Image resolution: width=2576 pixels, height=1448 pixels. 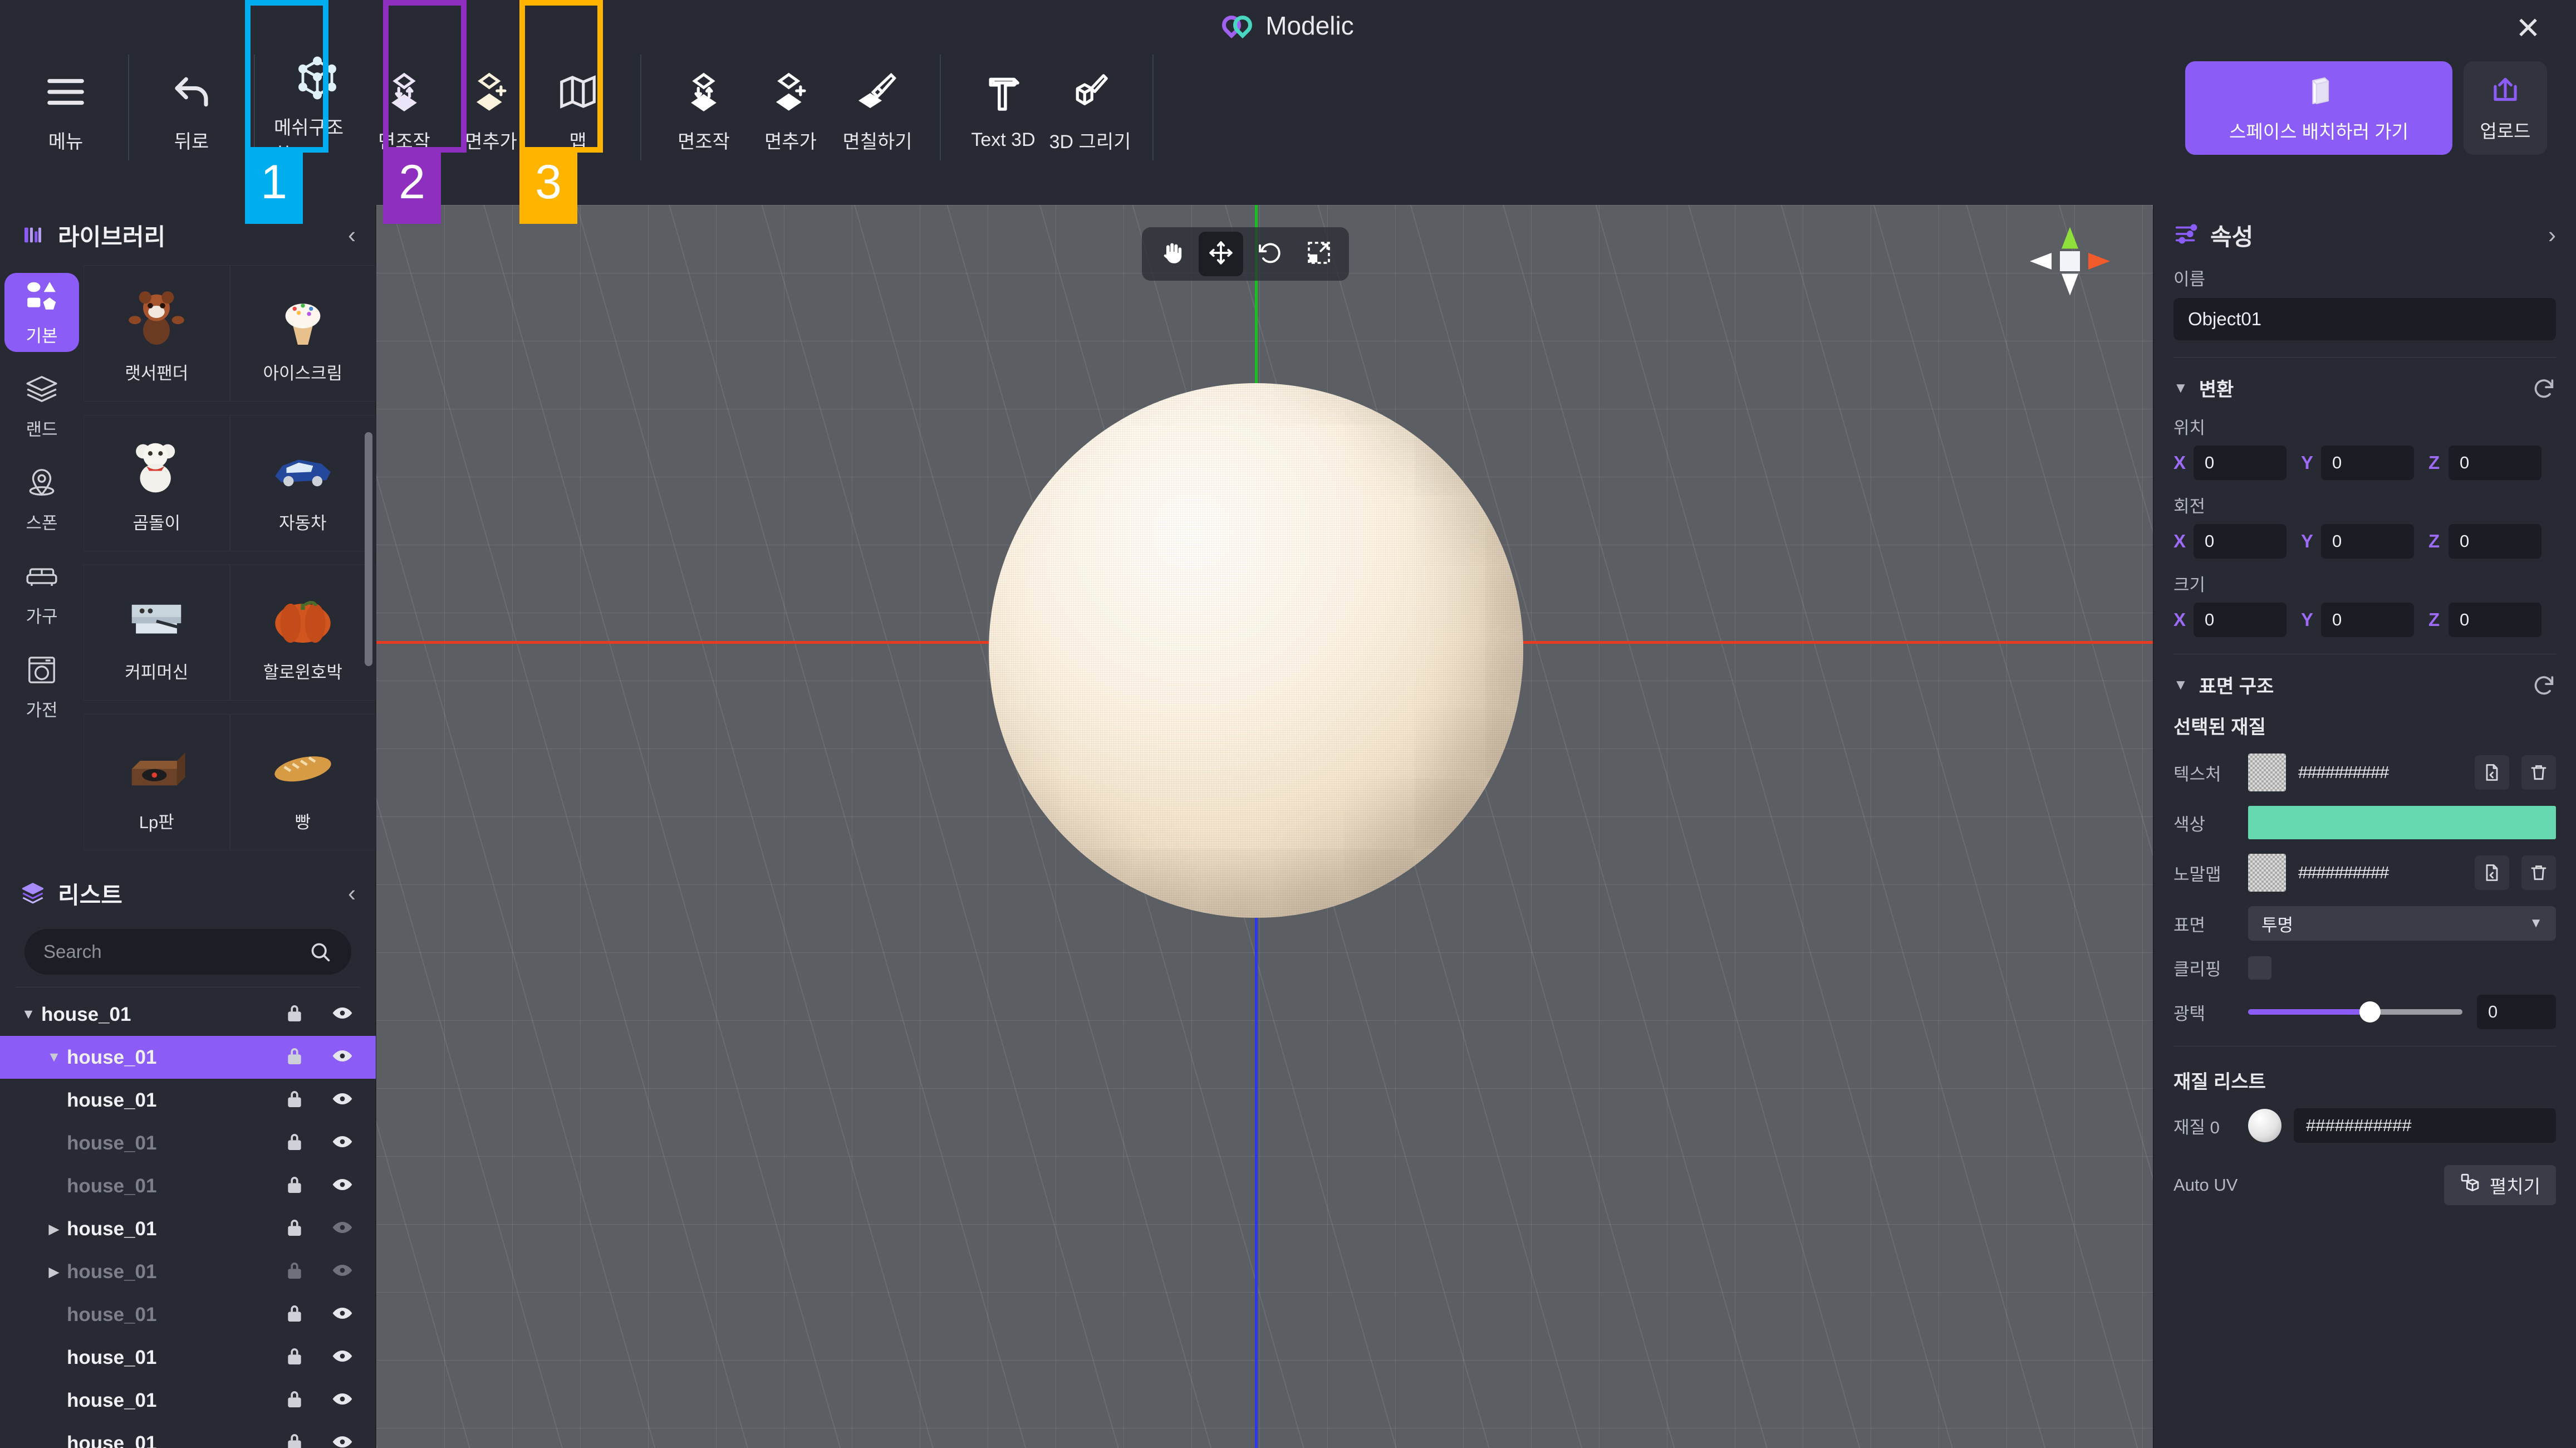 I want to click on library-category-appliance: 가전, so click(x=41, y=687).